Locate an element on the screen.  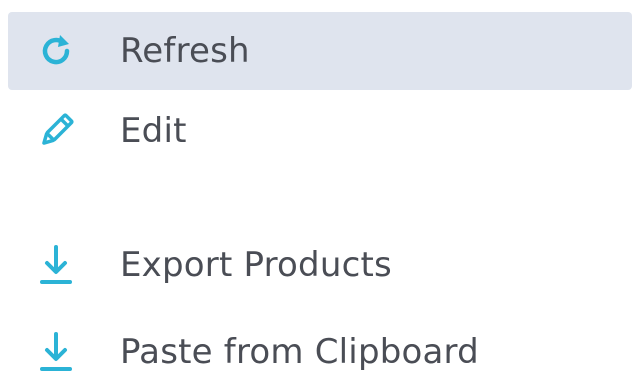
menu-item-label: Export Products is located at coordinates (256, 265).